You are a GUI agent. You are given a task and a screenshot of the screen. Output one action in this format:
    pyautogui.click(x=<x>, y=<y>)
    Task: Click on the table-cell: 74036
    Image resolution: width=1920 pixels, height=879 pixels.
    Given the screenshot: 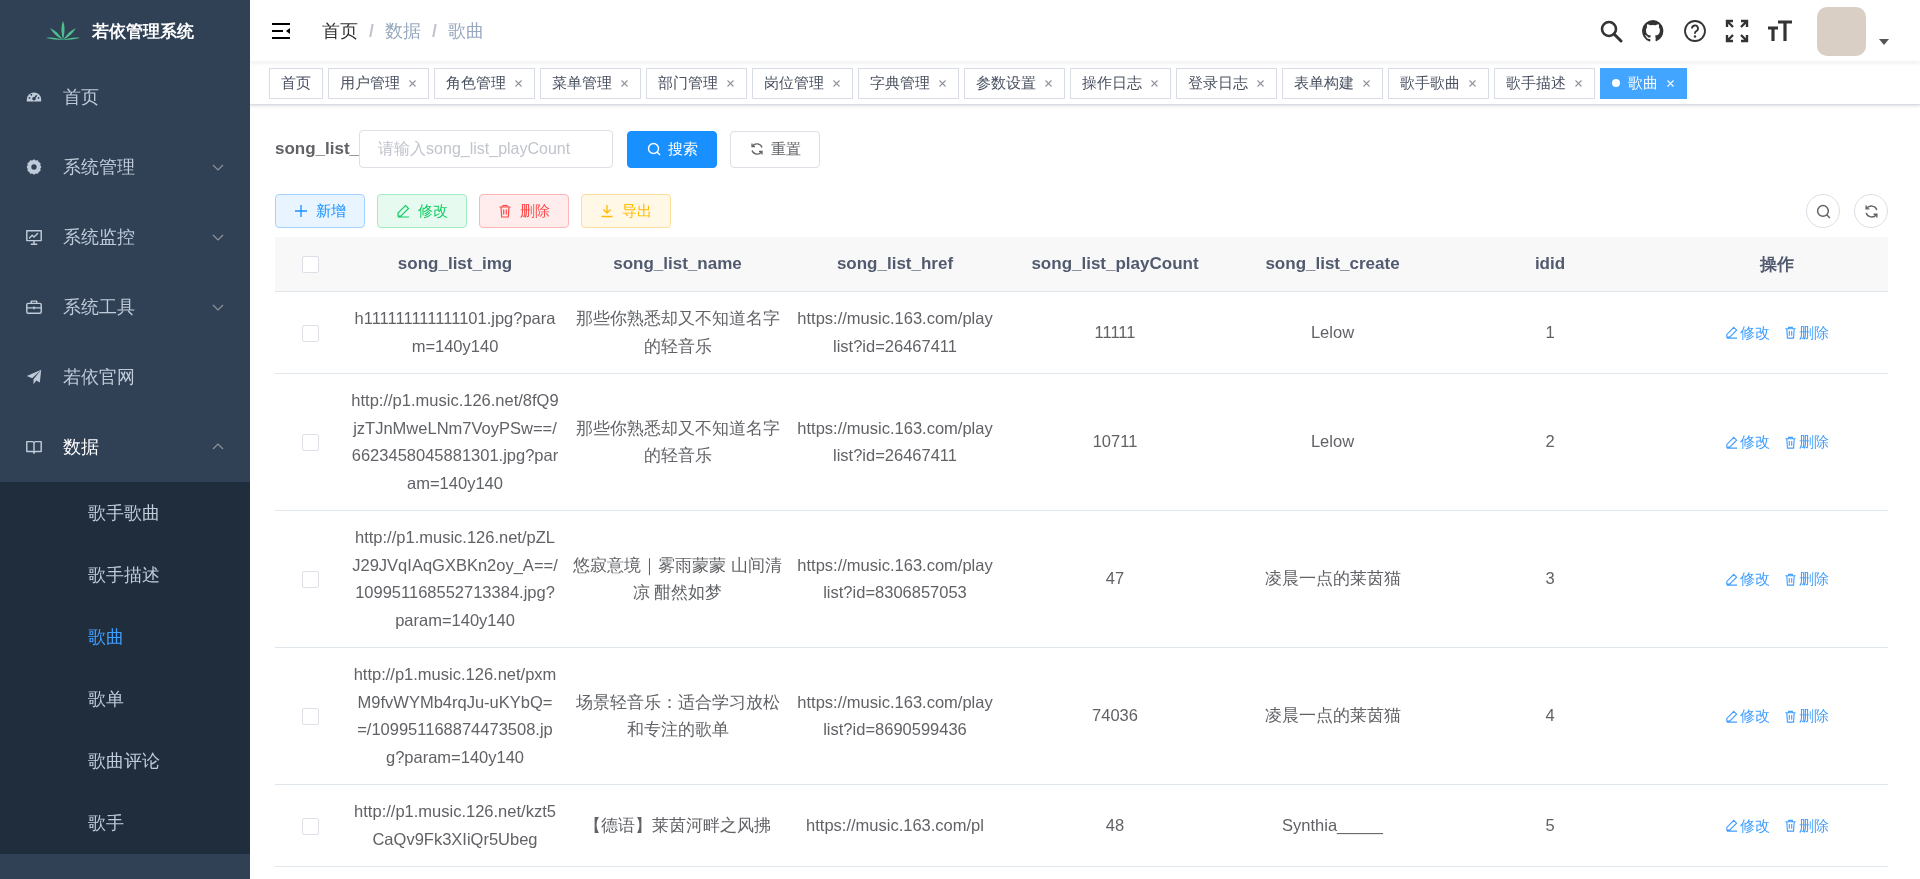 What is the action you would take?
    pyautogui.click(x=1115, y=715)
    